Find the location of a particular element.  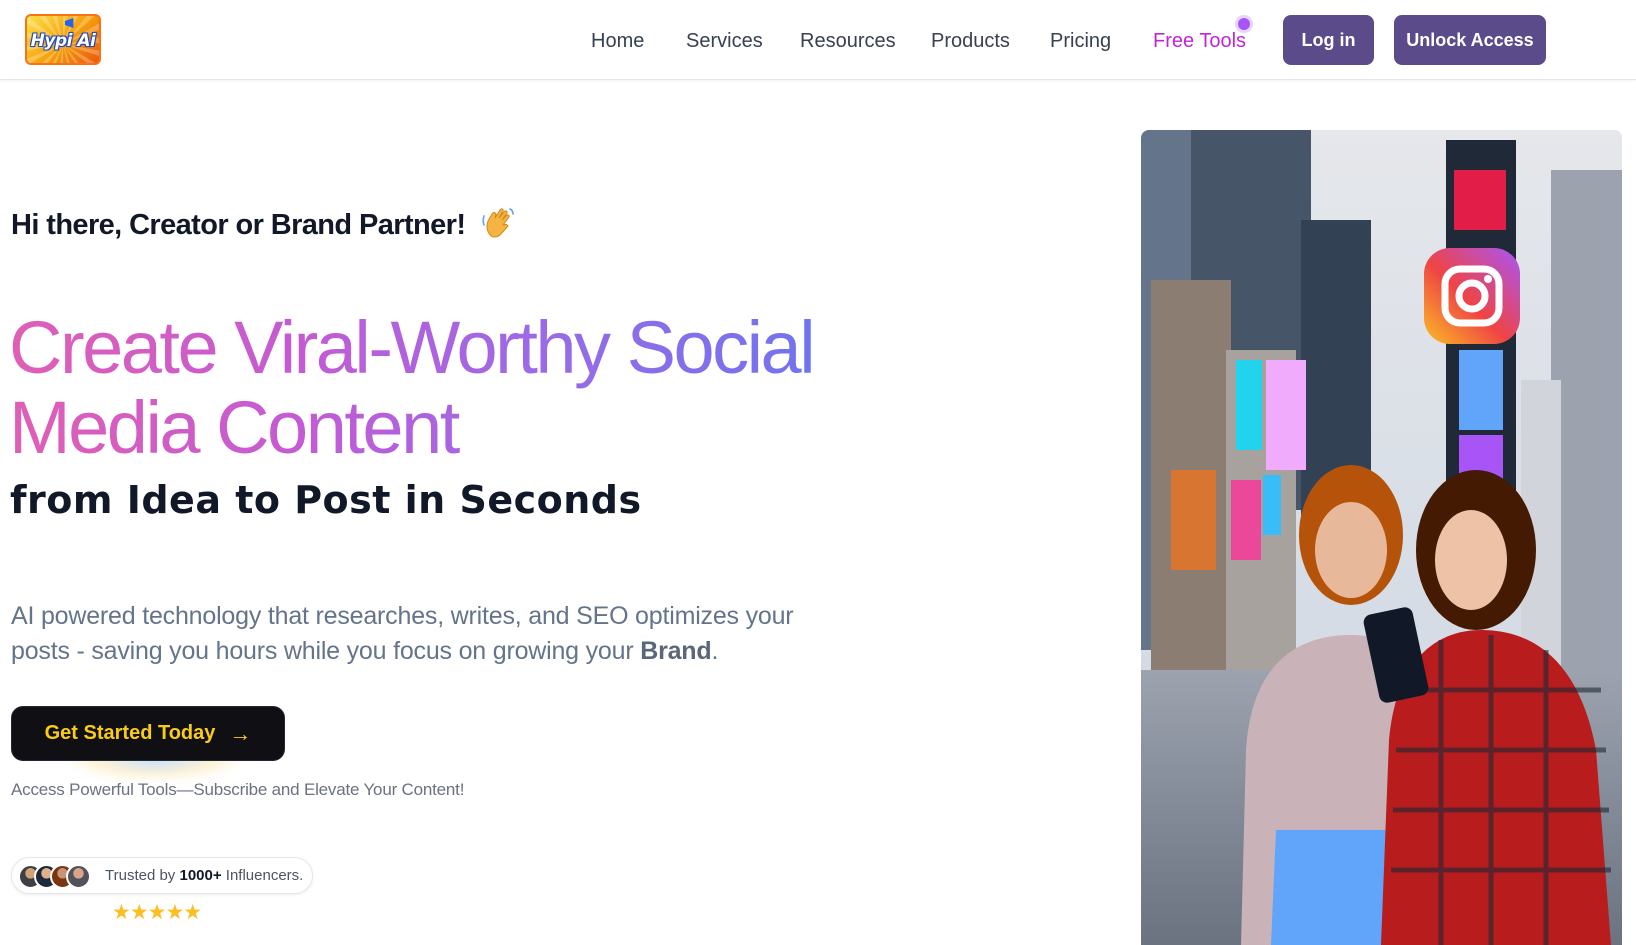

description-brand: Brand is located at coordinates (676, 651).